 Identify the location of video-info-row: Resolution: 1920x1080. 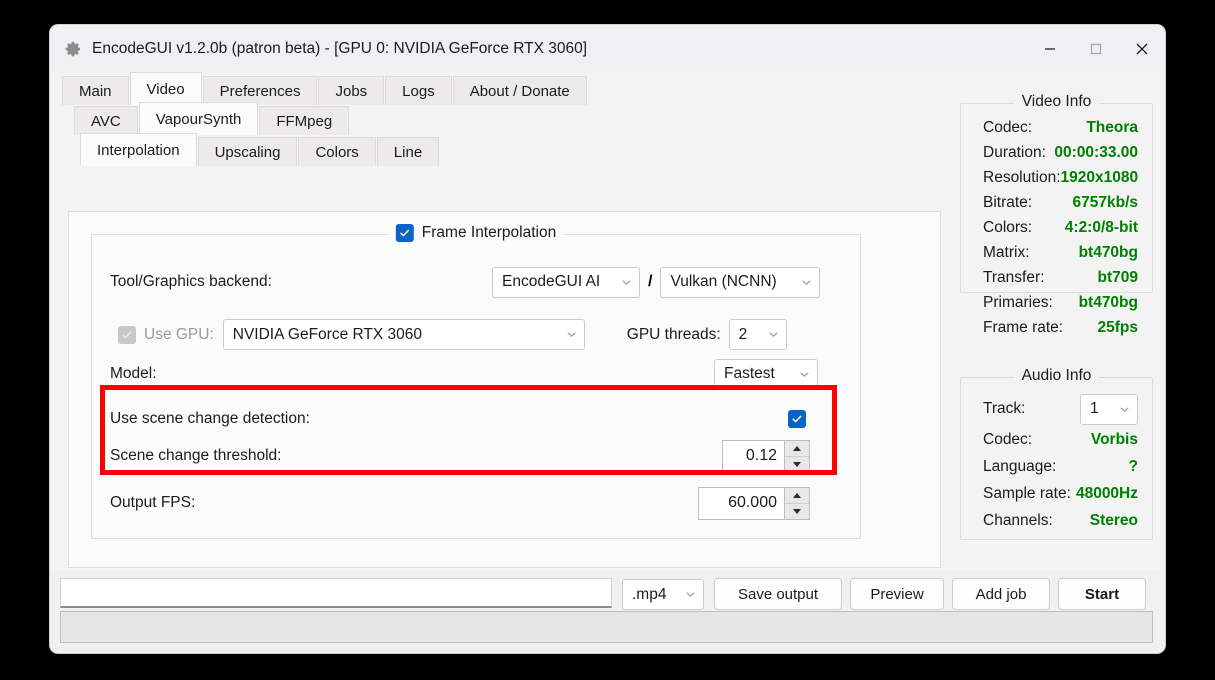
(1056, 177).